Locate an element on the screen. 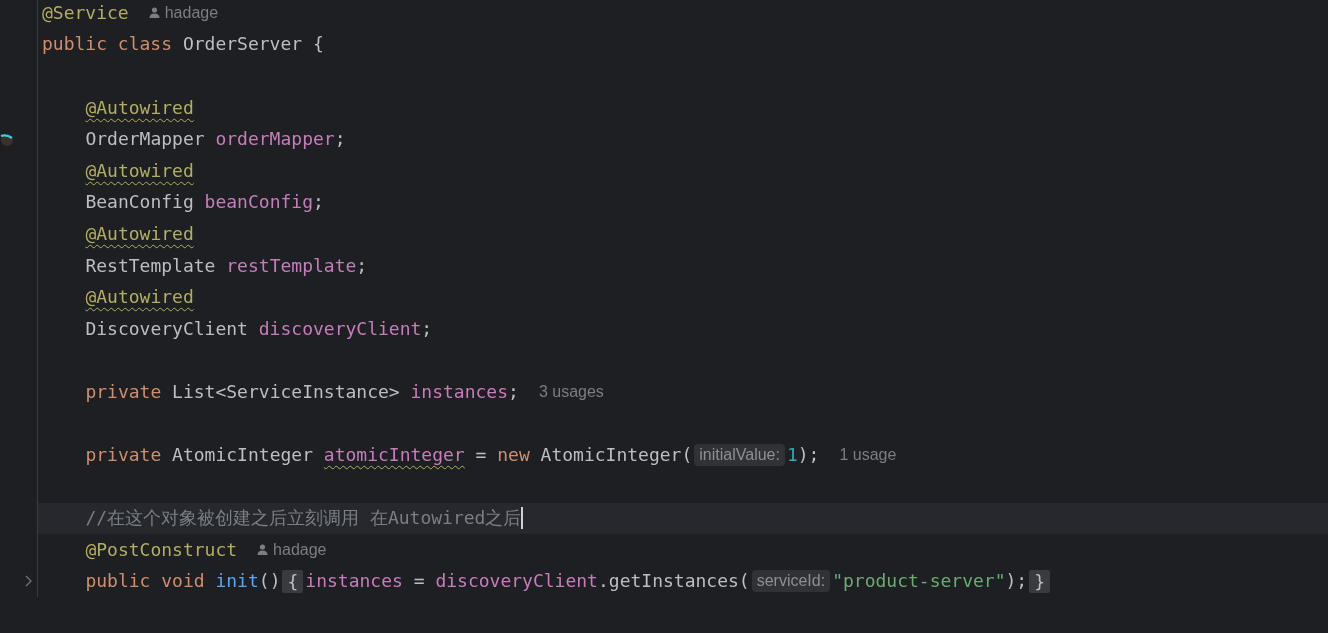  field-name: restTemplate is located at coordinates (291, 265).